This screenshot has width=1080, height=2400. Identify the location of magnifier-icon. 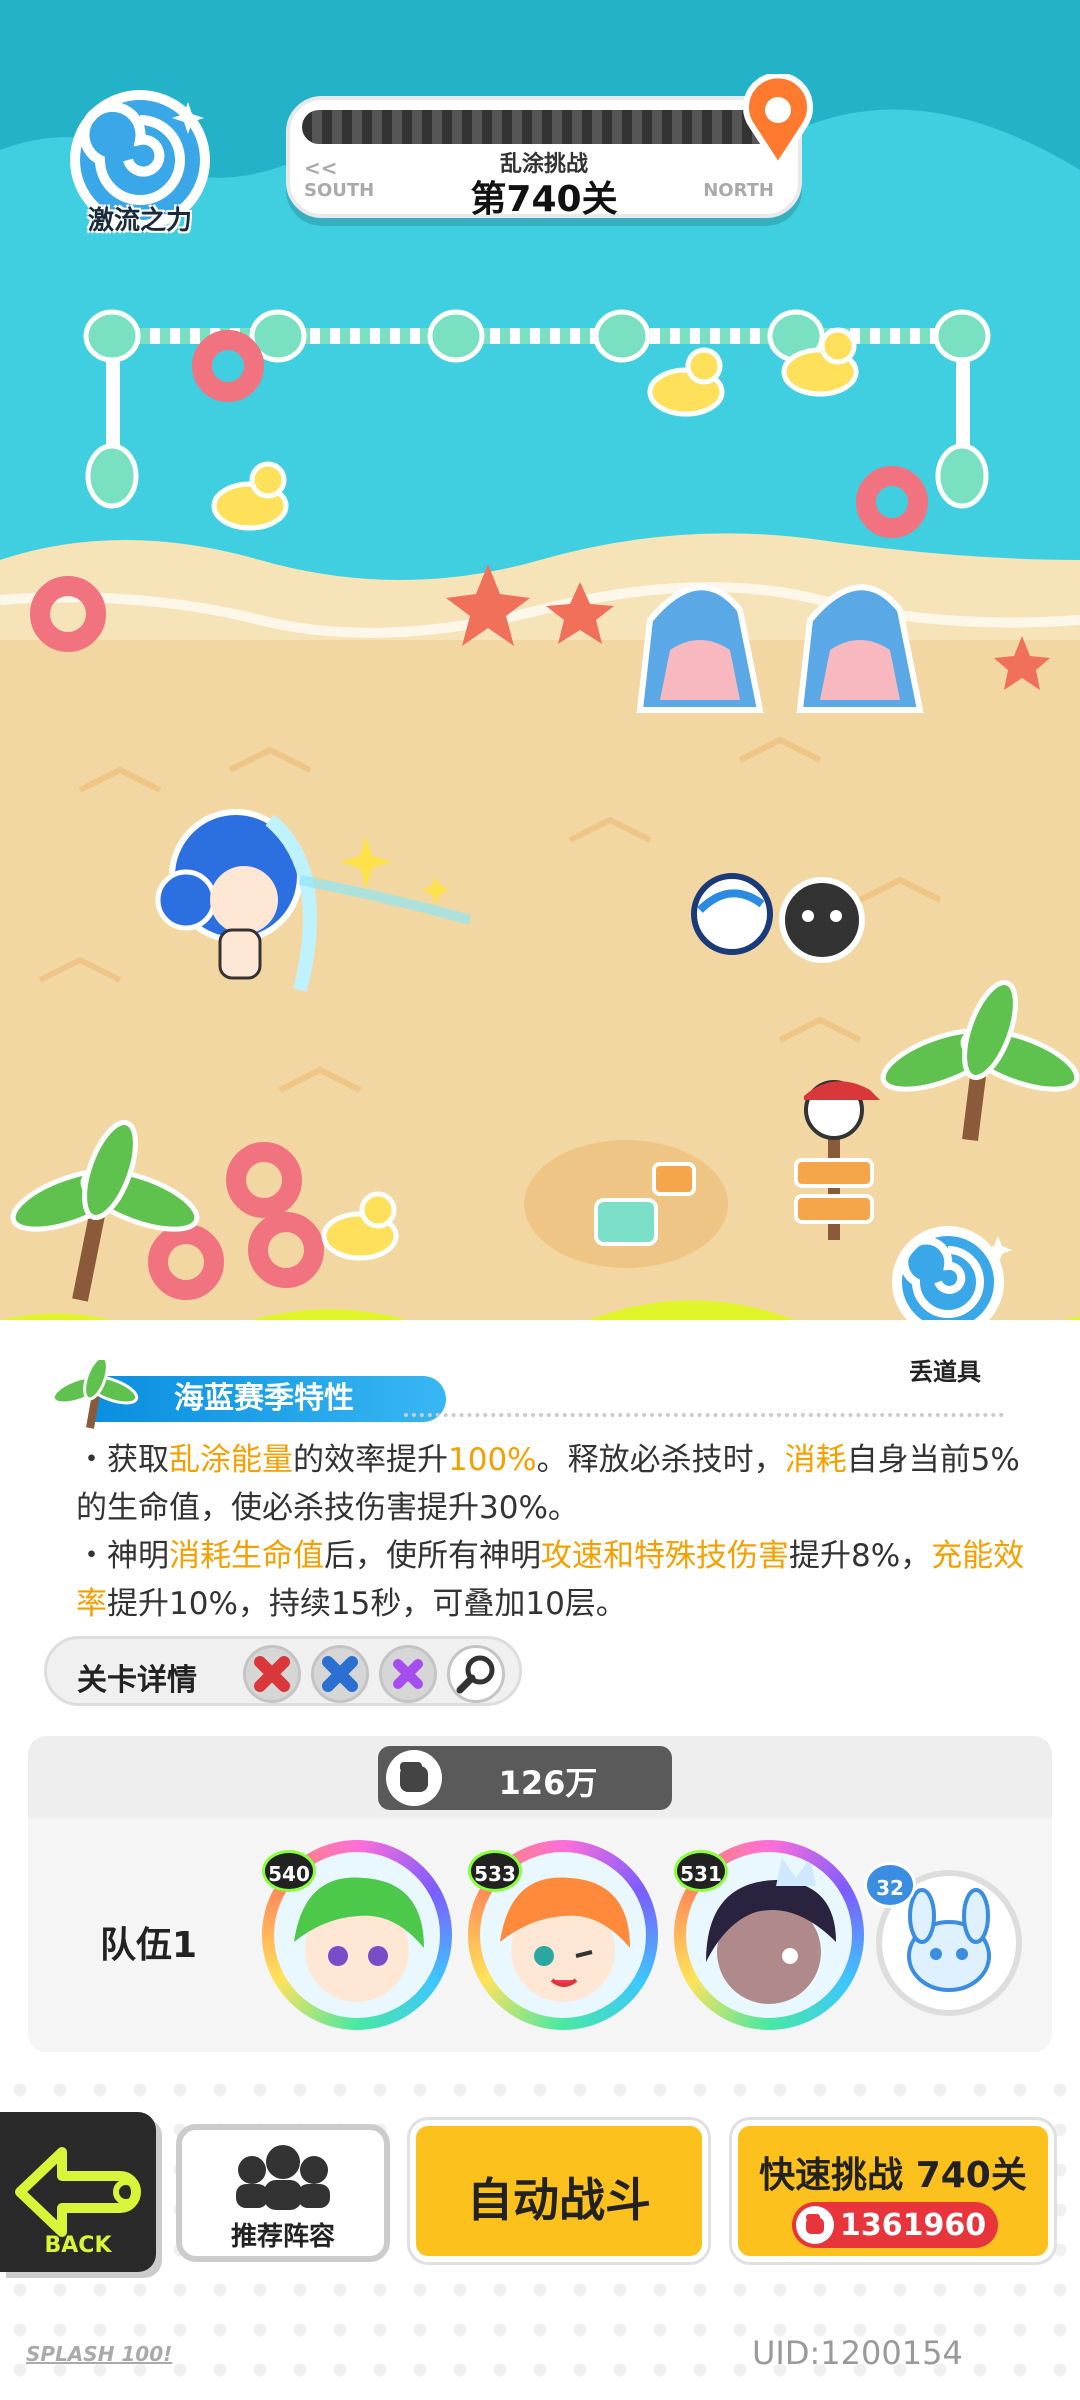
(476, 1674).